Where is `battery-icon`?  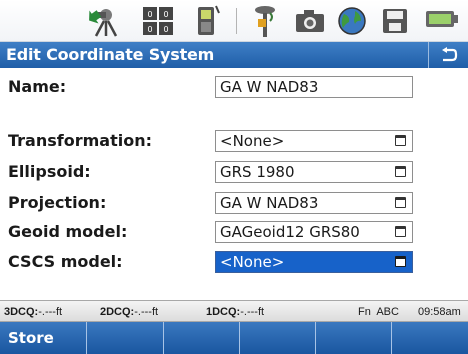 battery-icon is located at coordinates (442, 19).